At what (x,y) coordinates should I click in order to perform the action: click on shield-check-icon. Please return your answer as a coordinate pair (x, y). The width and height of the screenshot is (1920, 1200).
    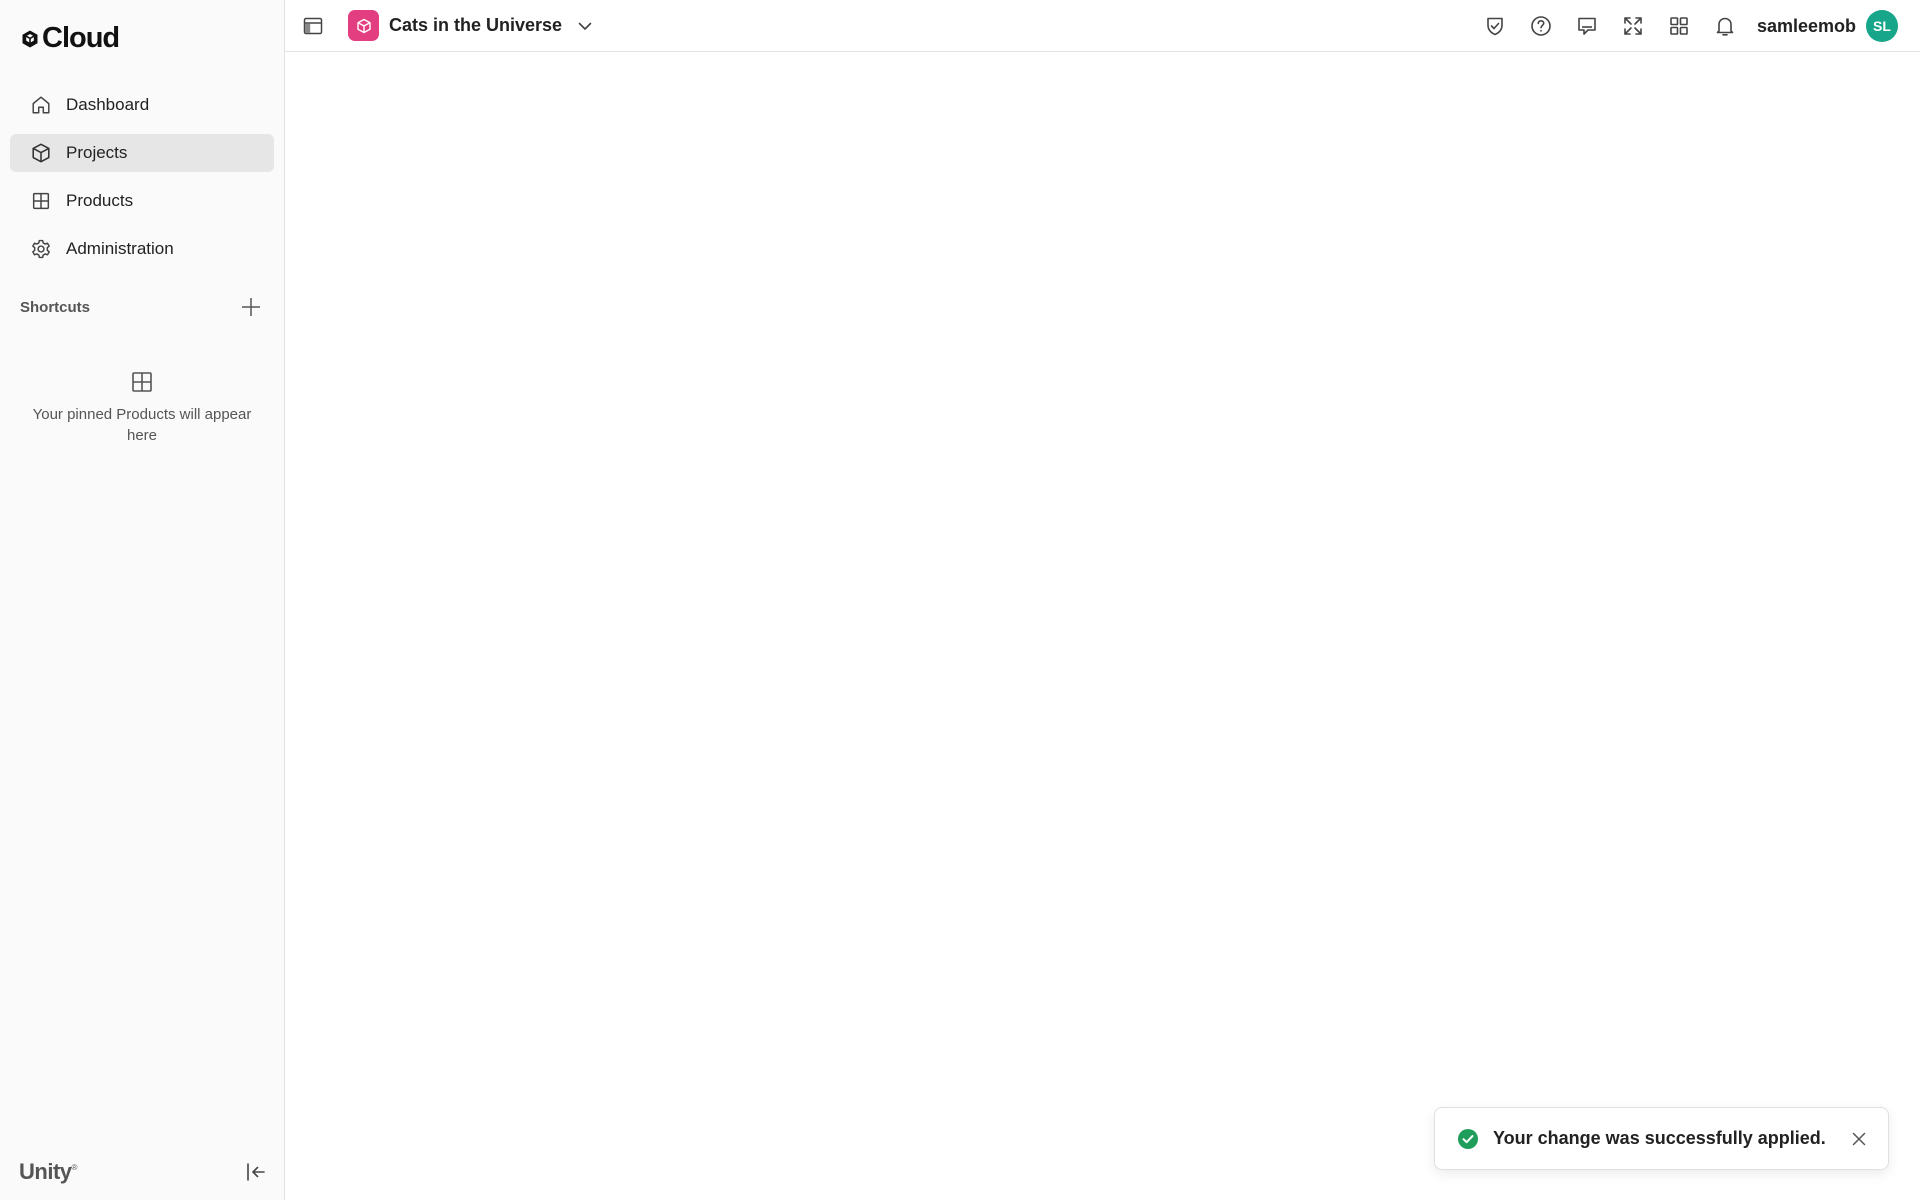
    Looking at the image, I should click on (1495, 26).